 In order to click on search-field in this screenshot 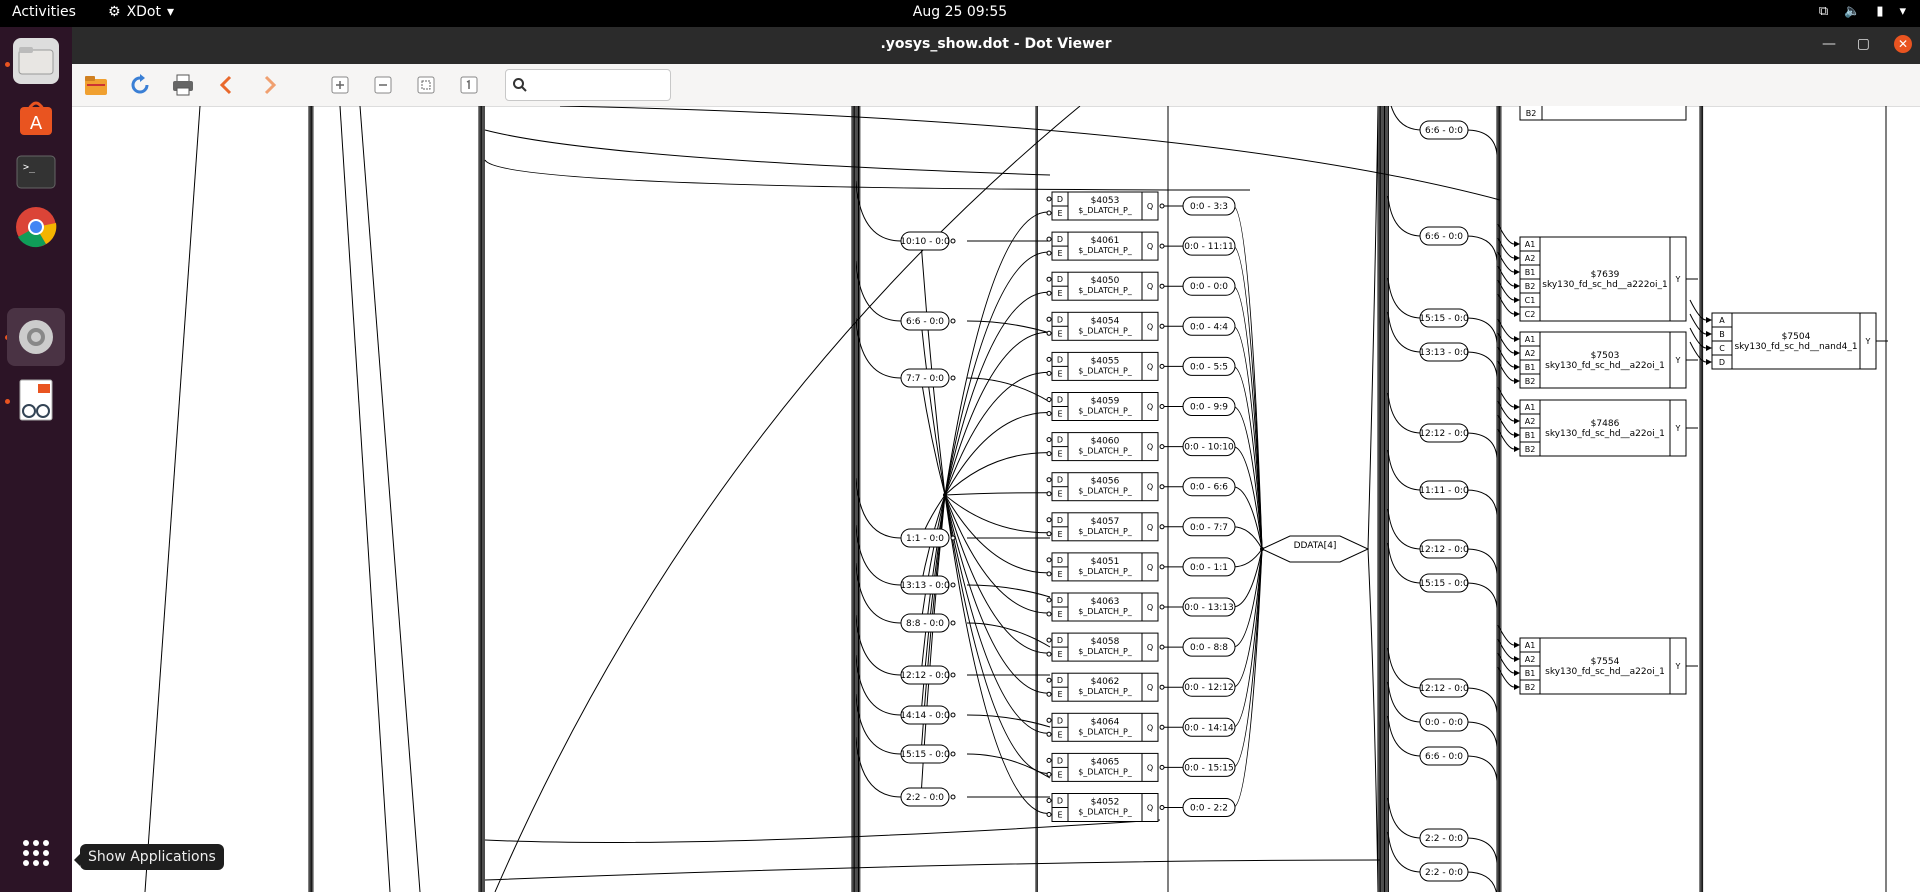, I will do `click(588, 85)`.